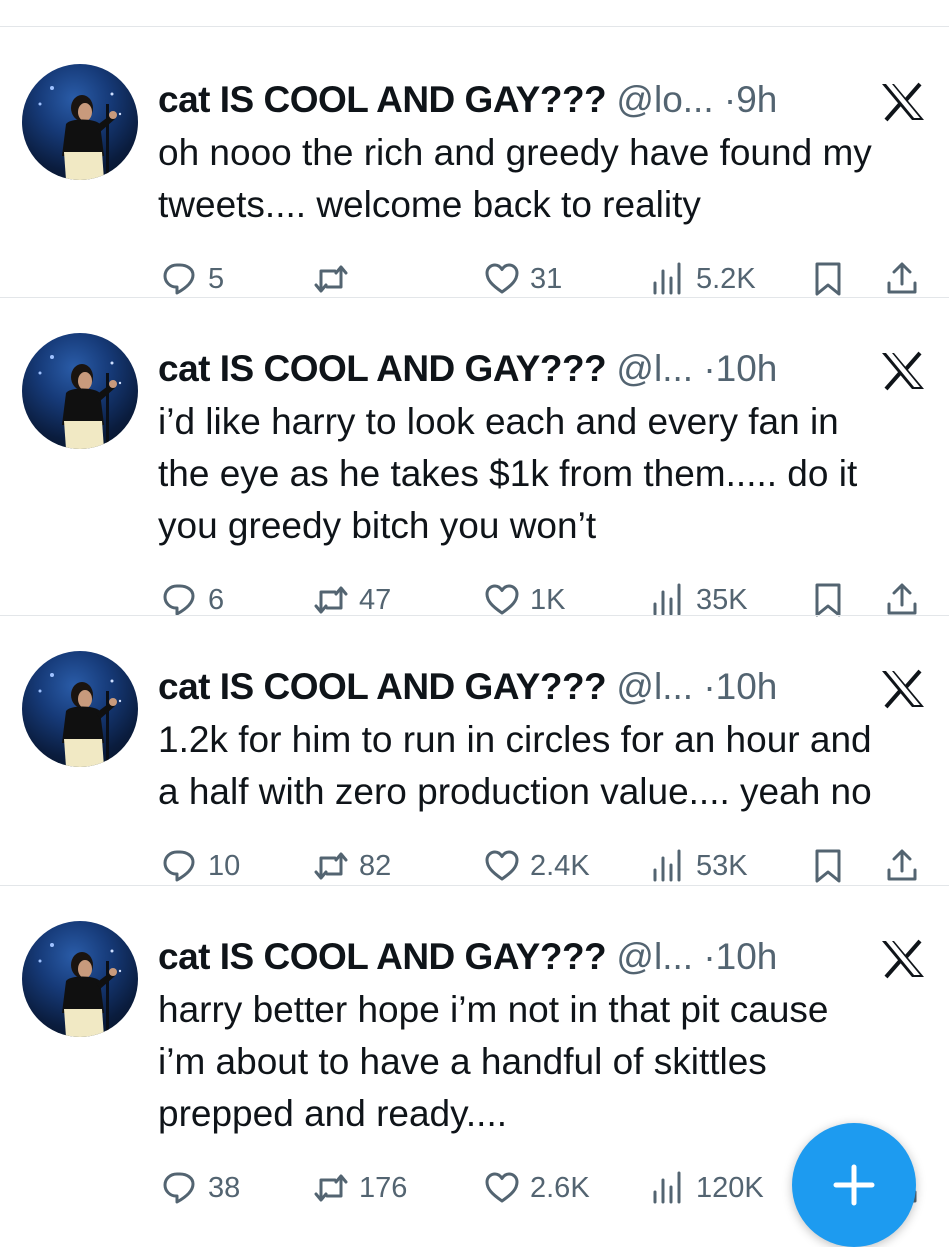  What do you see at coordinates (375, 599) in the screenshot?
I see `retweets-count: 47` at bounding box center [375, 599].